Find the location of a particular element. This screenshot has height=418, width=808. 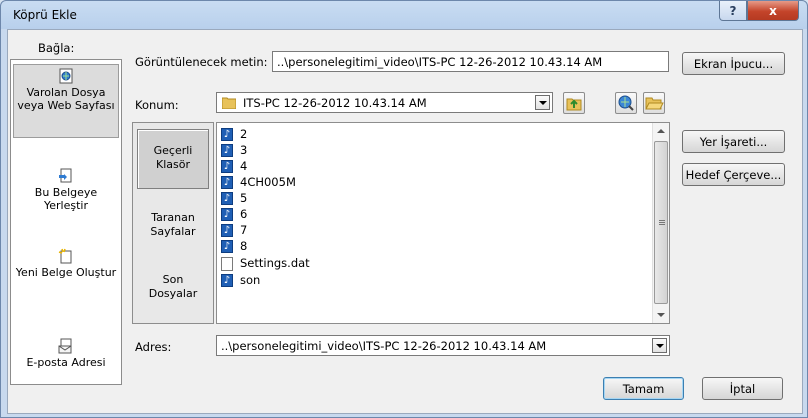

place-in-document-icon is located at coordinates (65, 175).